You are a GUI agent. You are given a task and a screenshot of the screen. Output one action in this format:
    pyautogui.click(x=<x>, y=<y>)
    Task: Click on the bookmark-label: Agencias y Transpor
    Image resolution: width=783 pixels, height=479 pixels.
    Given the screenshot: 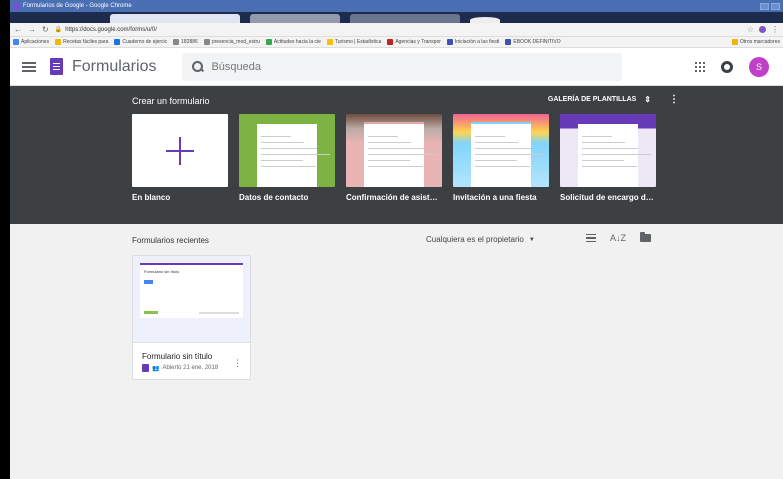 What is the action you would take?
    pyautogui.click(x=418, y=42)
    